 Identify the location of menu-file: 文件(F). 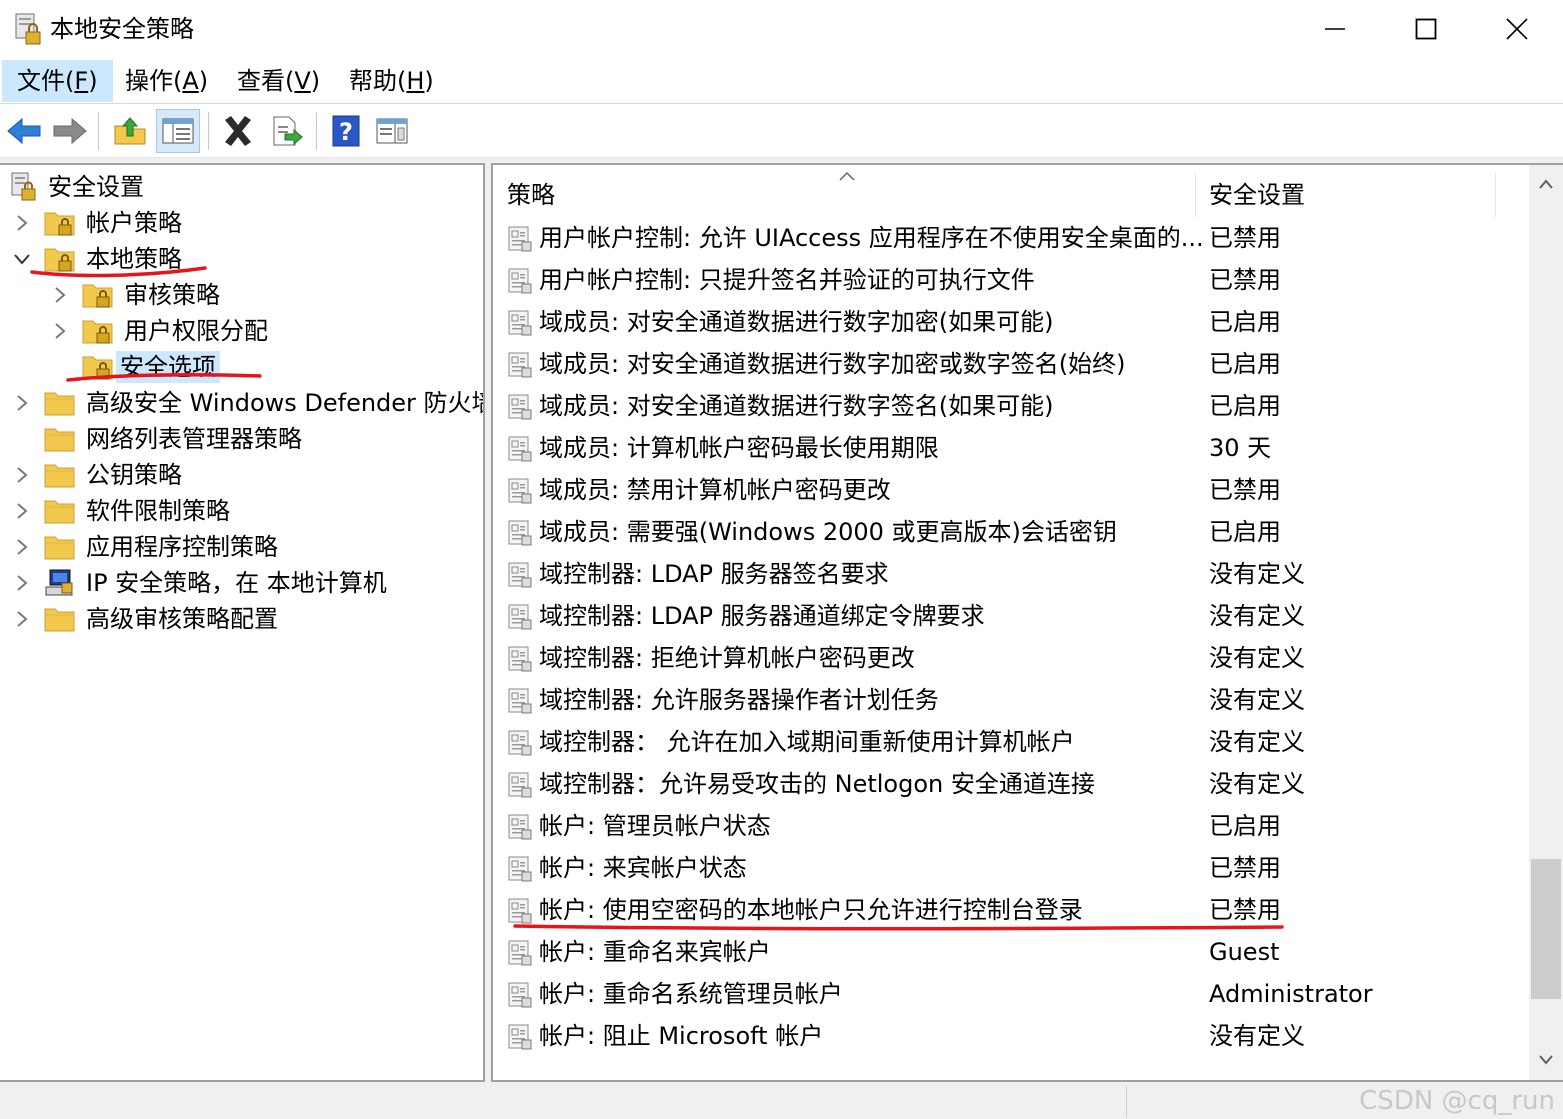
(57, 81).